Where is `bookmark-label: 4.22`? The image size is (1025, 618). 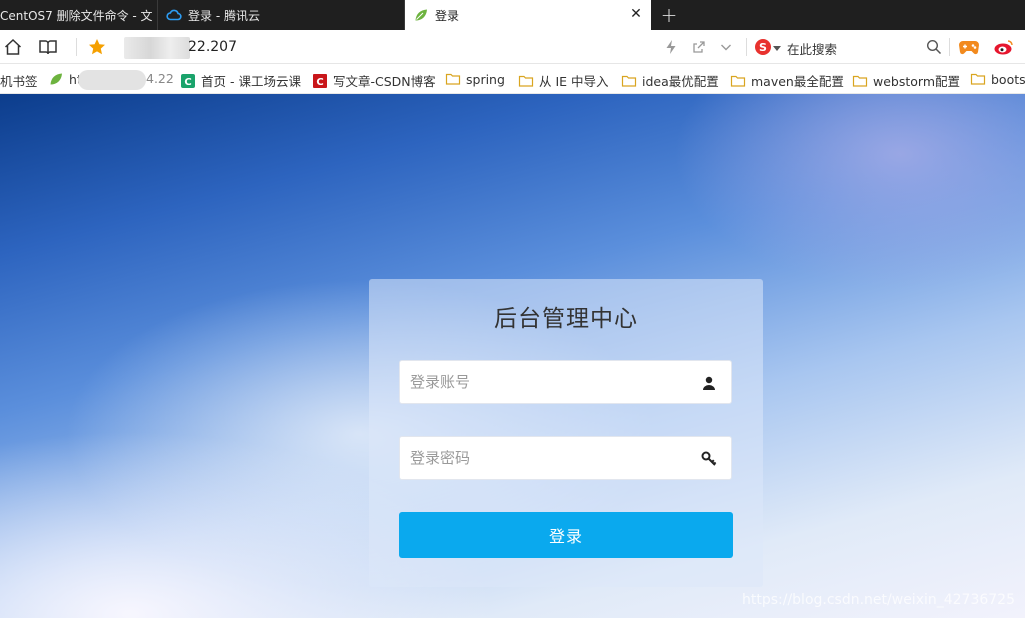 bookmark-label: 4.22 is located at coordinates (160, 78).